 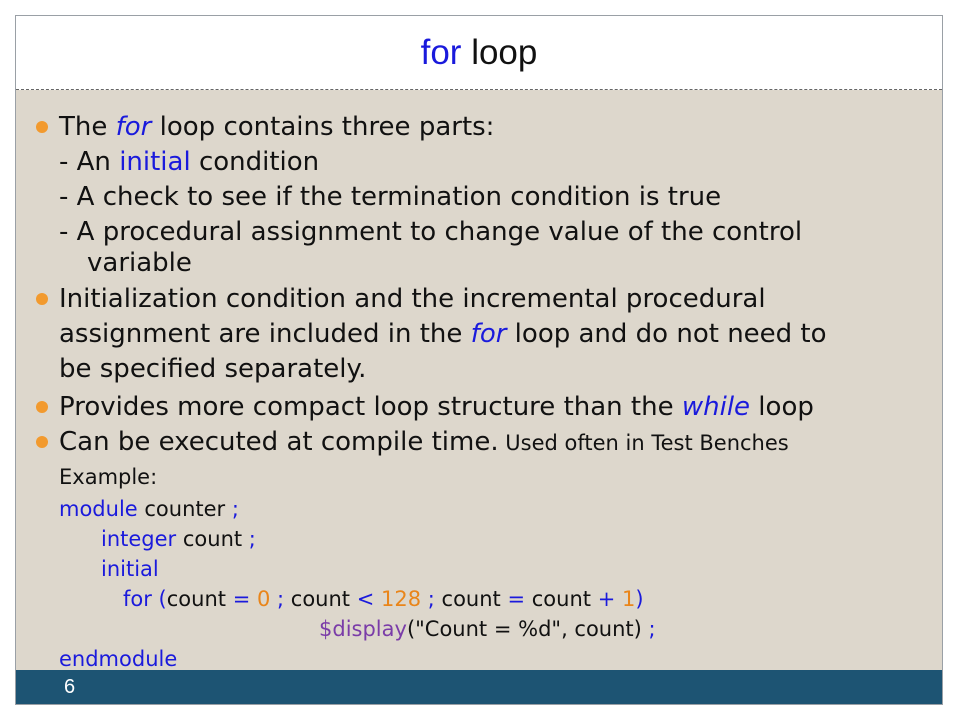 I want to click on code-keyword: endmodule, so click(x=118, y=659).